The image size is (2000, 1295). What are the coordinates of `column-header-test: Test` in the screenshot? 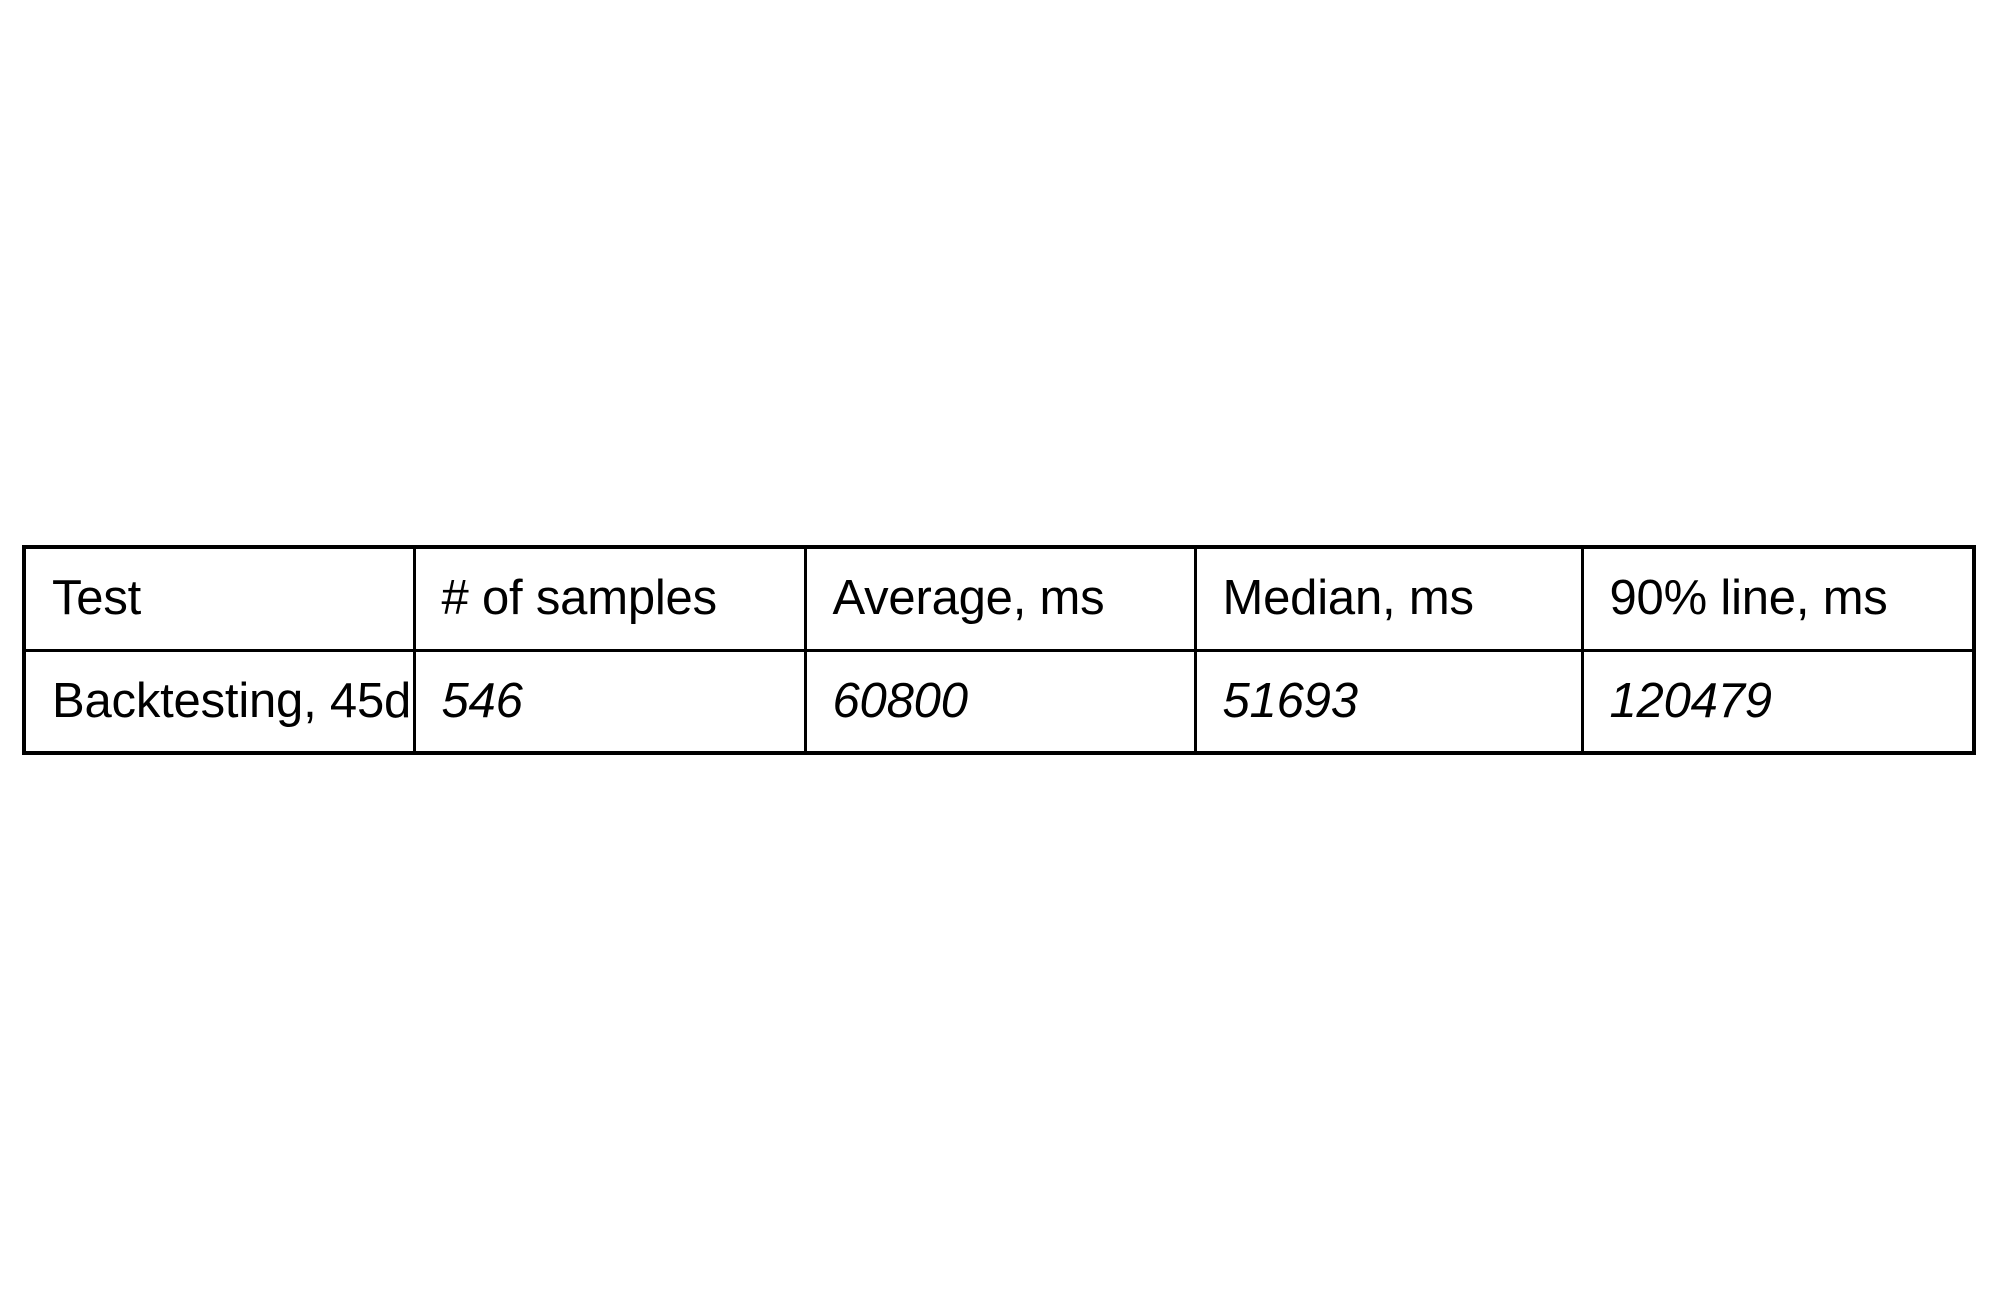 It's located at (219, 598).